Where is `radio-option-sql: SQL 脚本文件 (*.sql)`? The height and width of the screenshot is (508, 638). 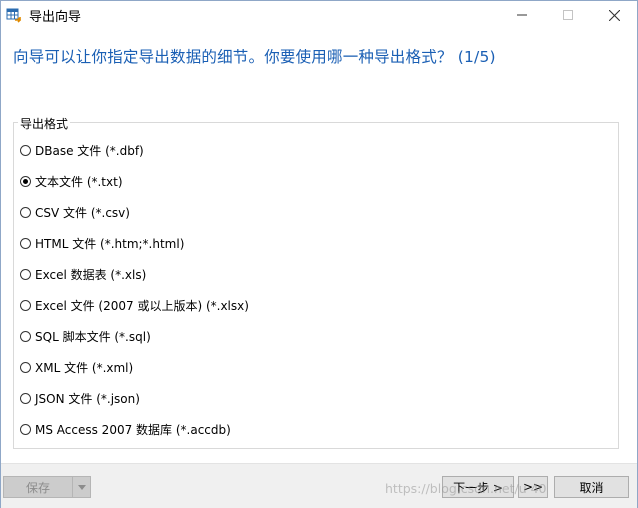
radio-option-sql: SQL 脚本文件 (*.sql) is located at coordinates (85, 336).